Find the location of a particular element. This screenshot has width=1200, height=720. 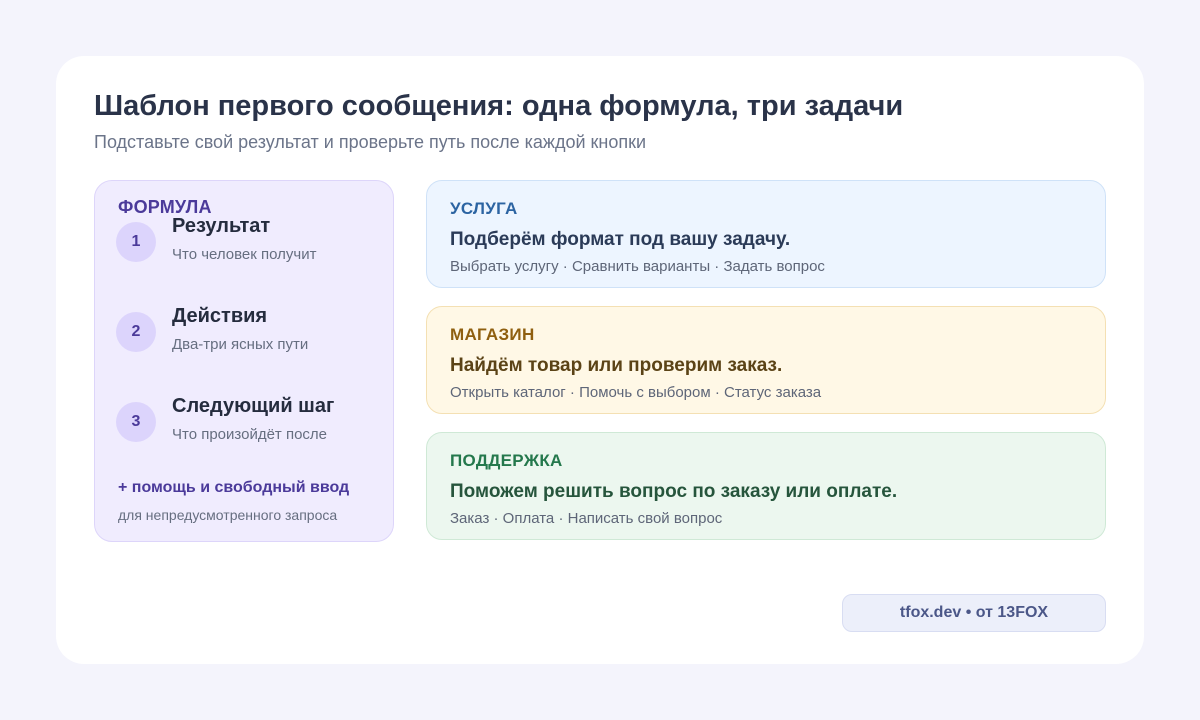

scenario-tag: ПОДДЕРЖКА is located at coordinates (506, 460).